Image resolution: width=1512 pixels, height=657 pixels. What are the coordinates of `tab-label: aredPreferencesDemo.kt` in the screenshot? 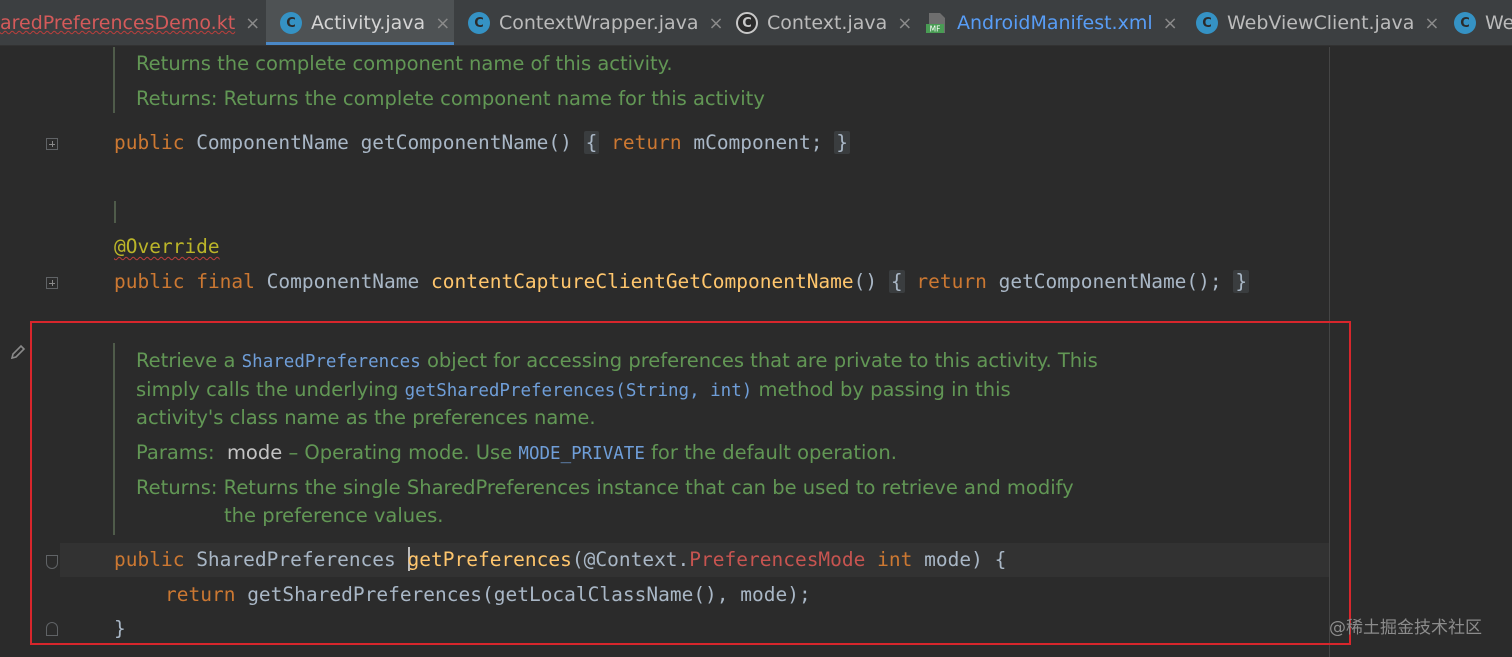 It's located at (118, 23).